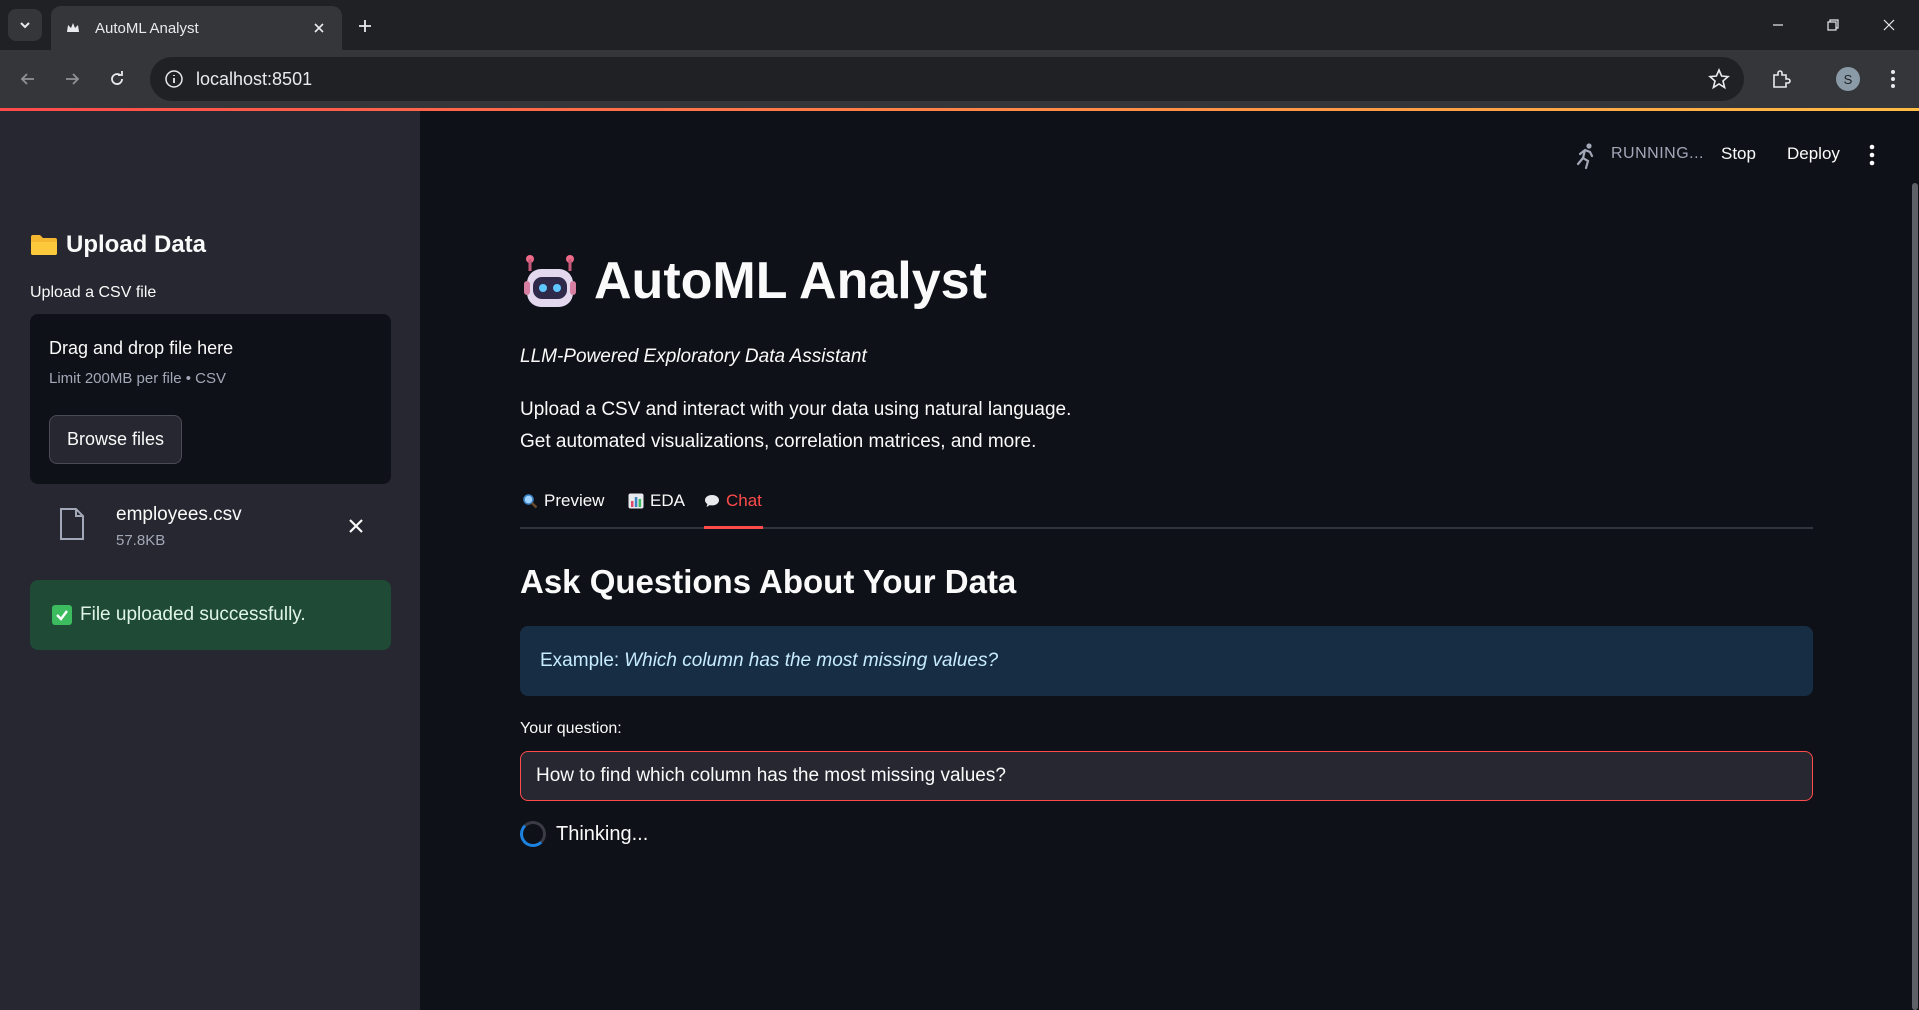 The width and height of the screenshot is (1919, 1010). Describe the element at coordinates (1872, 155) in the screenshot. I see `main-menu-icon` at that location.